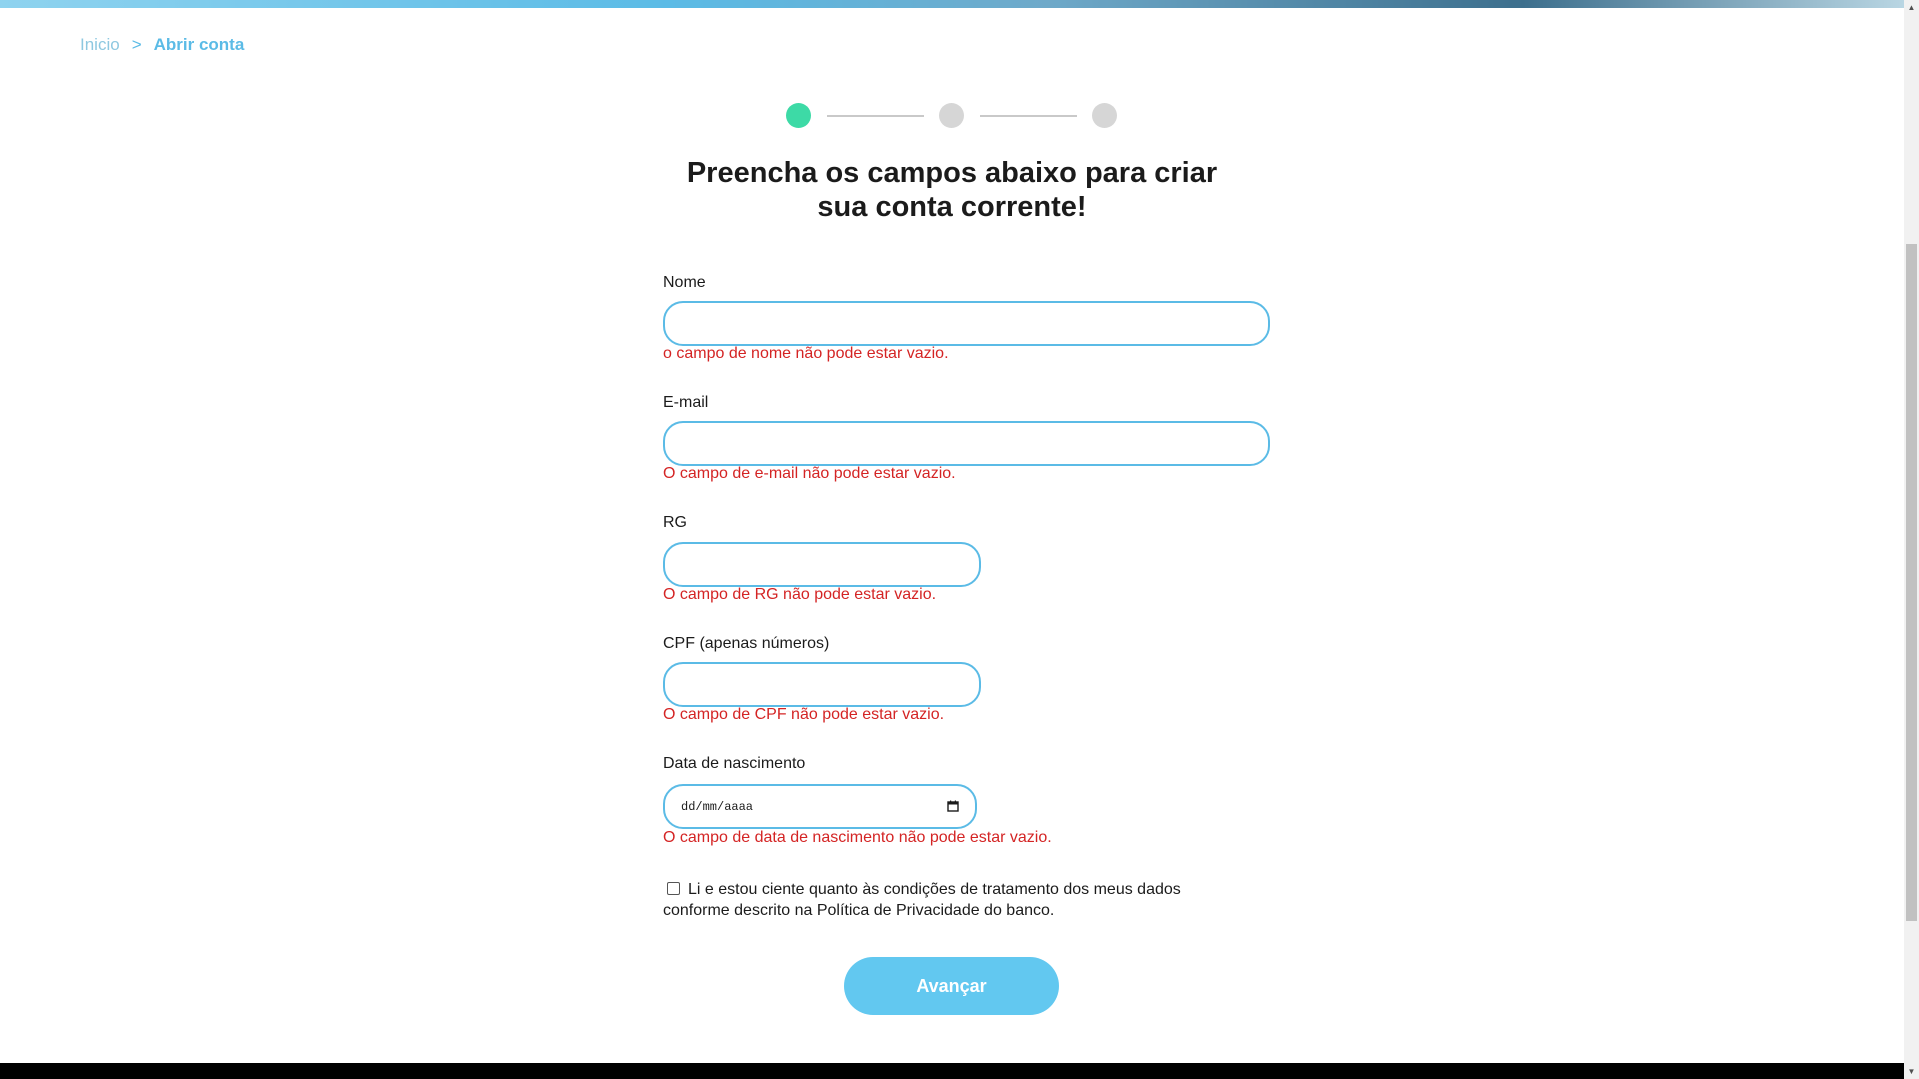 The image size is (1919, 1079). What do you see at coordinates (673, 888) in the screenshot?
I see `consent-checkbox` at bounding box center [673, 888].